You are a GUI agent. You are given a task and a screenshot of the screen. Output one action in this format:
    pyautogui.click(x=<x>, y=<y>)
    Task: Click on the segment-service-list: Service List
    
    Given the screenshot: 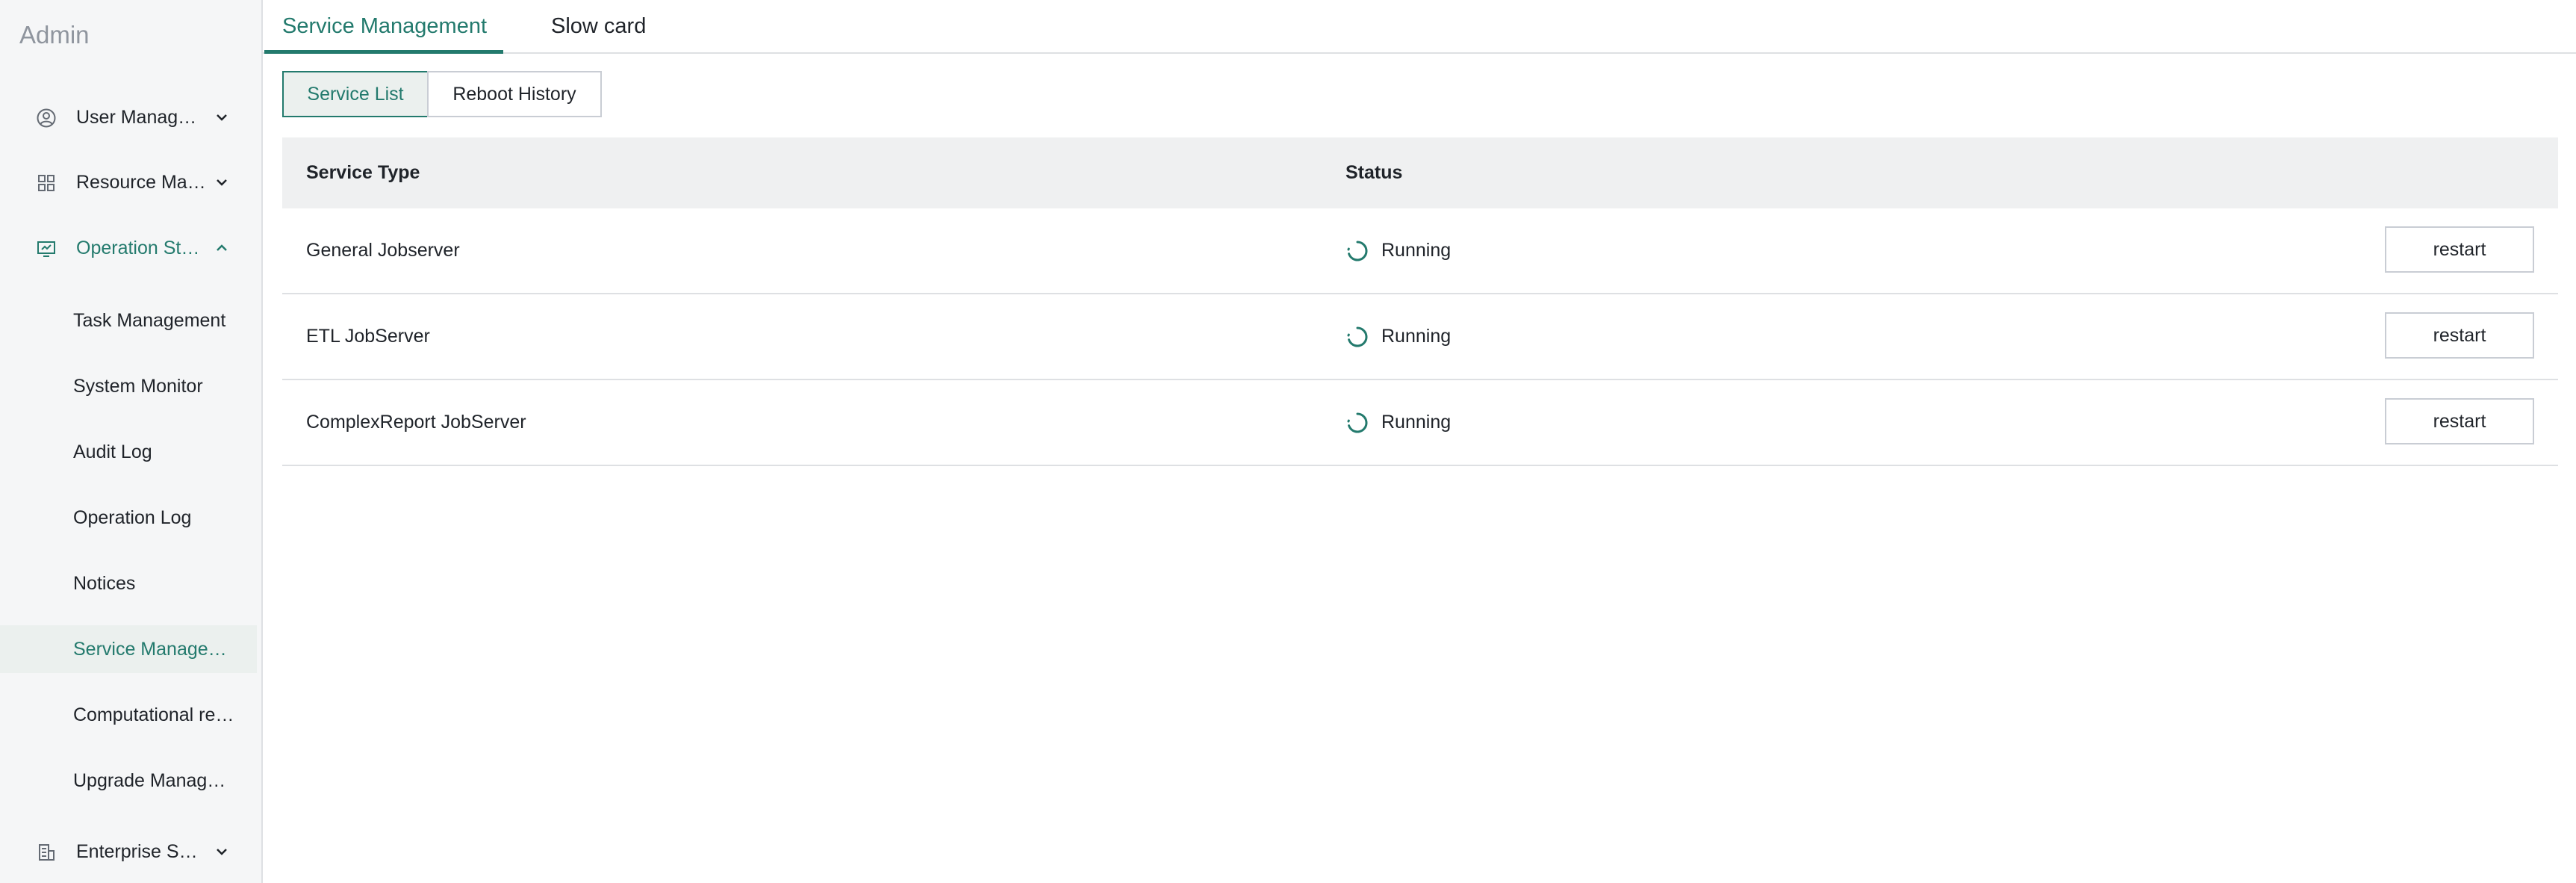 What is the action you would take?
    pyautogui.click(x=355, y=94)
    